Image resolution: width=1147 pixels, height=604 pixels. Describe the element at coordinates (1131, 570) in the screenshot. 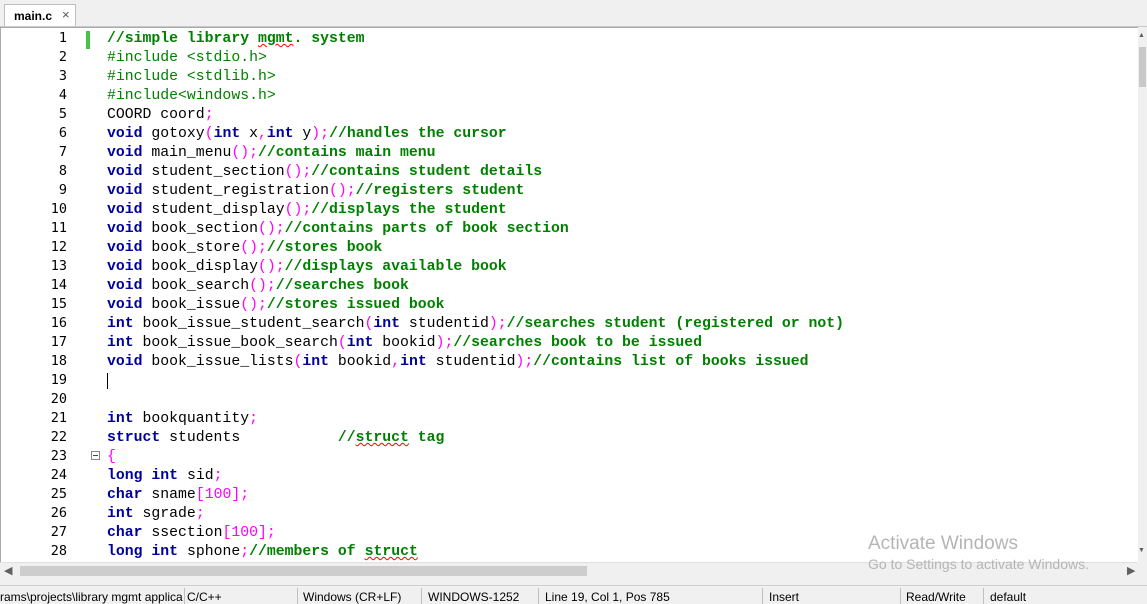

I see `scroll-right-icon: ▶` at that location.